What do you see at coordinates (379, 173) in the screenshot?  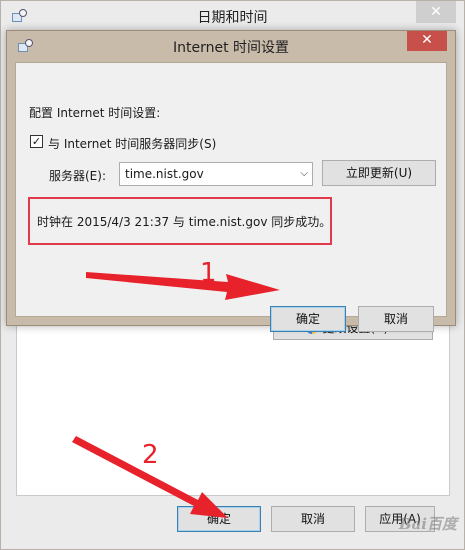 I see `update-now-button: 立即更新(U)` at bounding box center [379, 173].